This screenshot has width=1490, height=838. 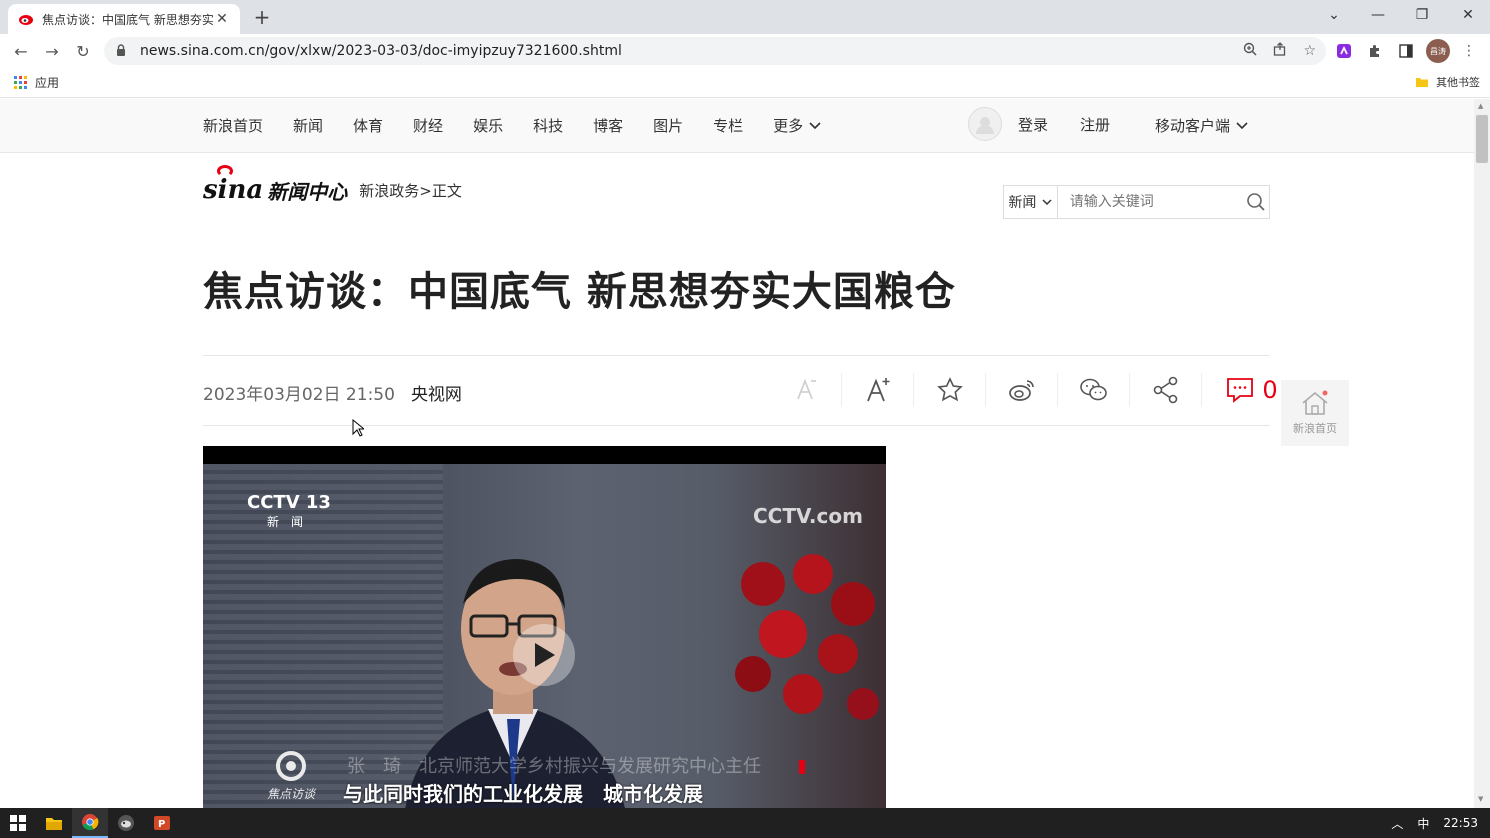 I want to click on title-divider, so click(x=736, y=355).